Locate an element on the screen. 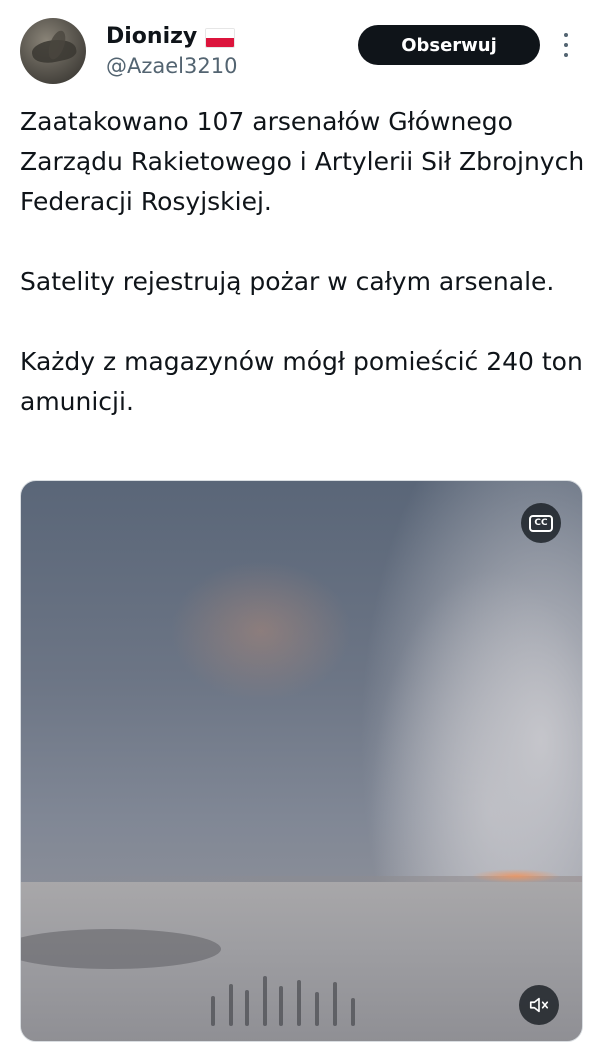 The width and height of the screenshot is (601, 1042). closed-captions-button: CC is located at coordinates (541, 523).